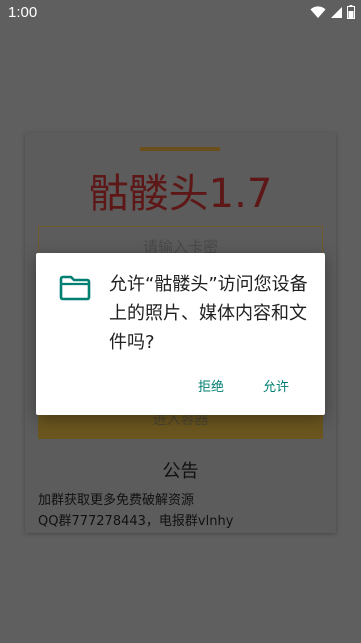  I want to click on notice-heading: 公告, so click(180, 471).